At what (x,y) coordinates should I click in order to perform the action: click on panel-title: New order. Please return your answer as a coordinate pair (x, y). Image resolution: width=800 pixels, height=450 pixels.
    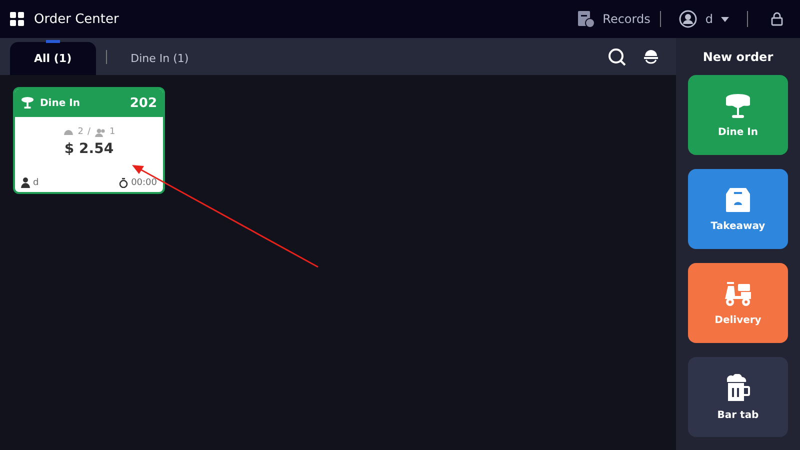
    Looking at the image, I should click on (738, 57).